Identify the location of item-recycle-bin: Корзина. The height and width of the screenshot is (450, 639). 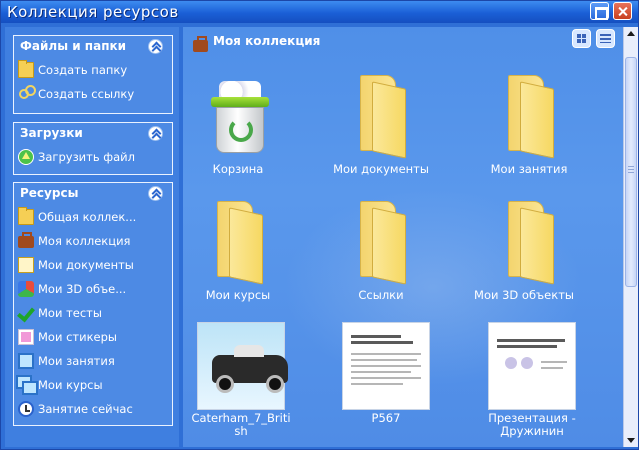
(238, 132).